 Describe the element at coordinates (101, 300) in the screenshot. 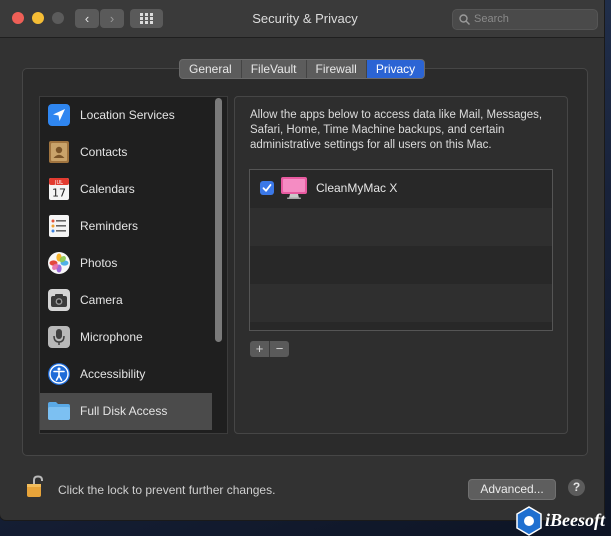

I see `sidebar-item-label: Camera` at that location.